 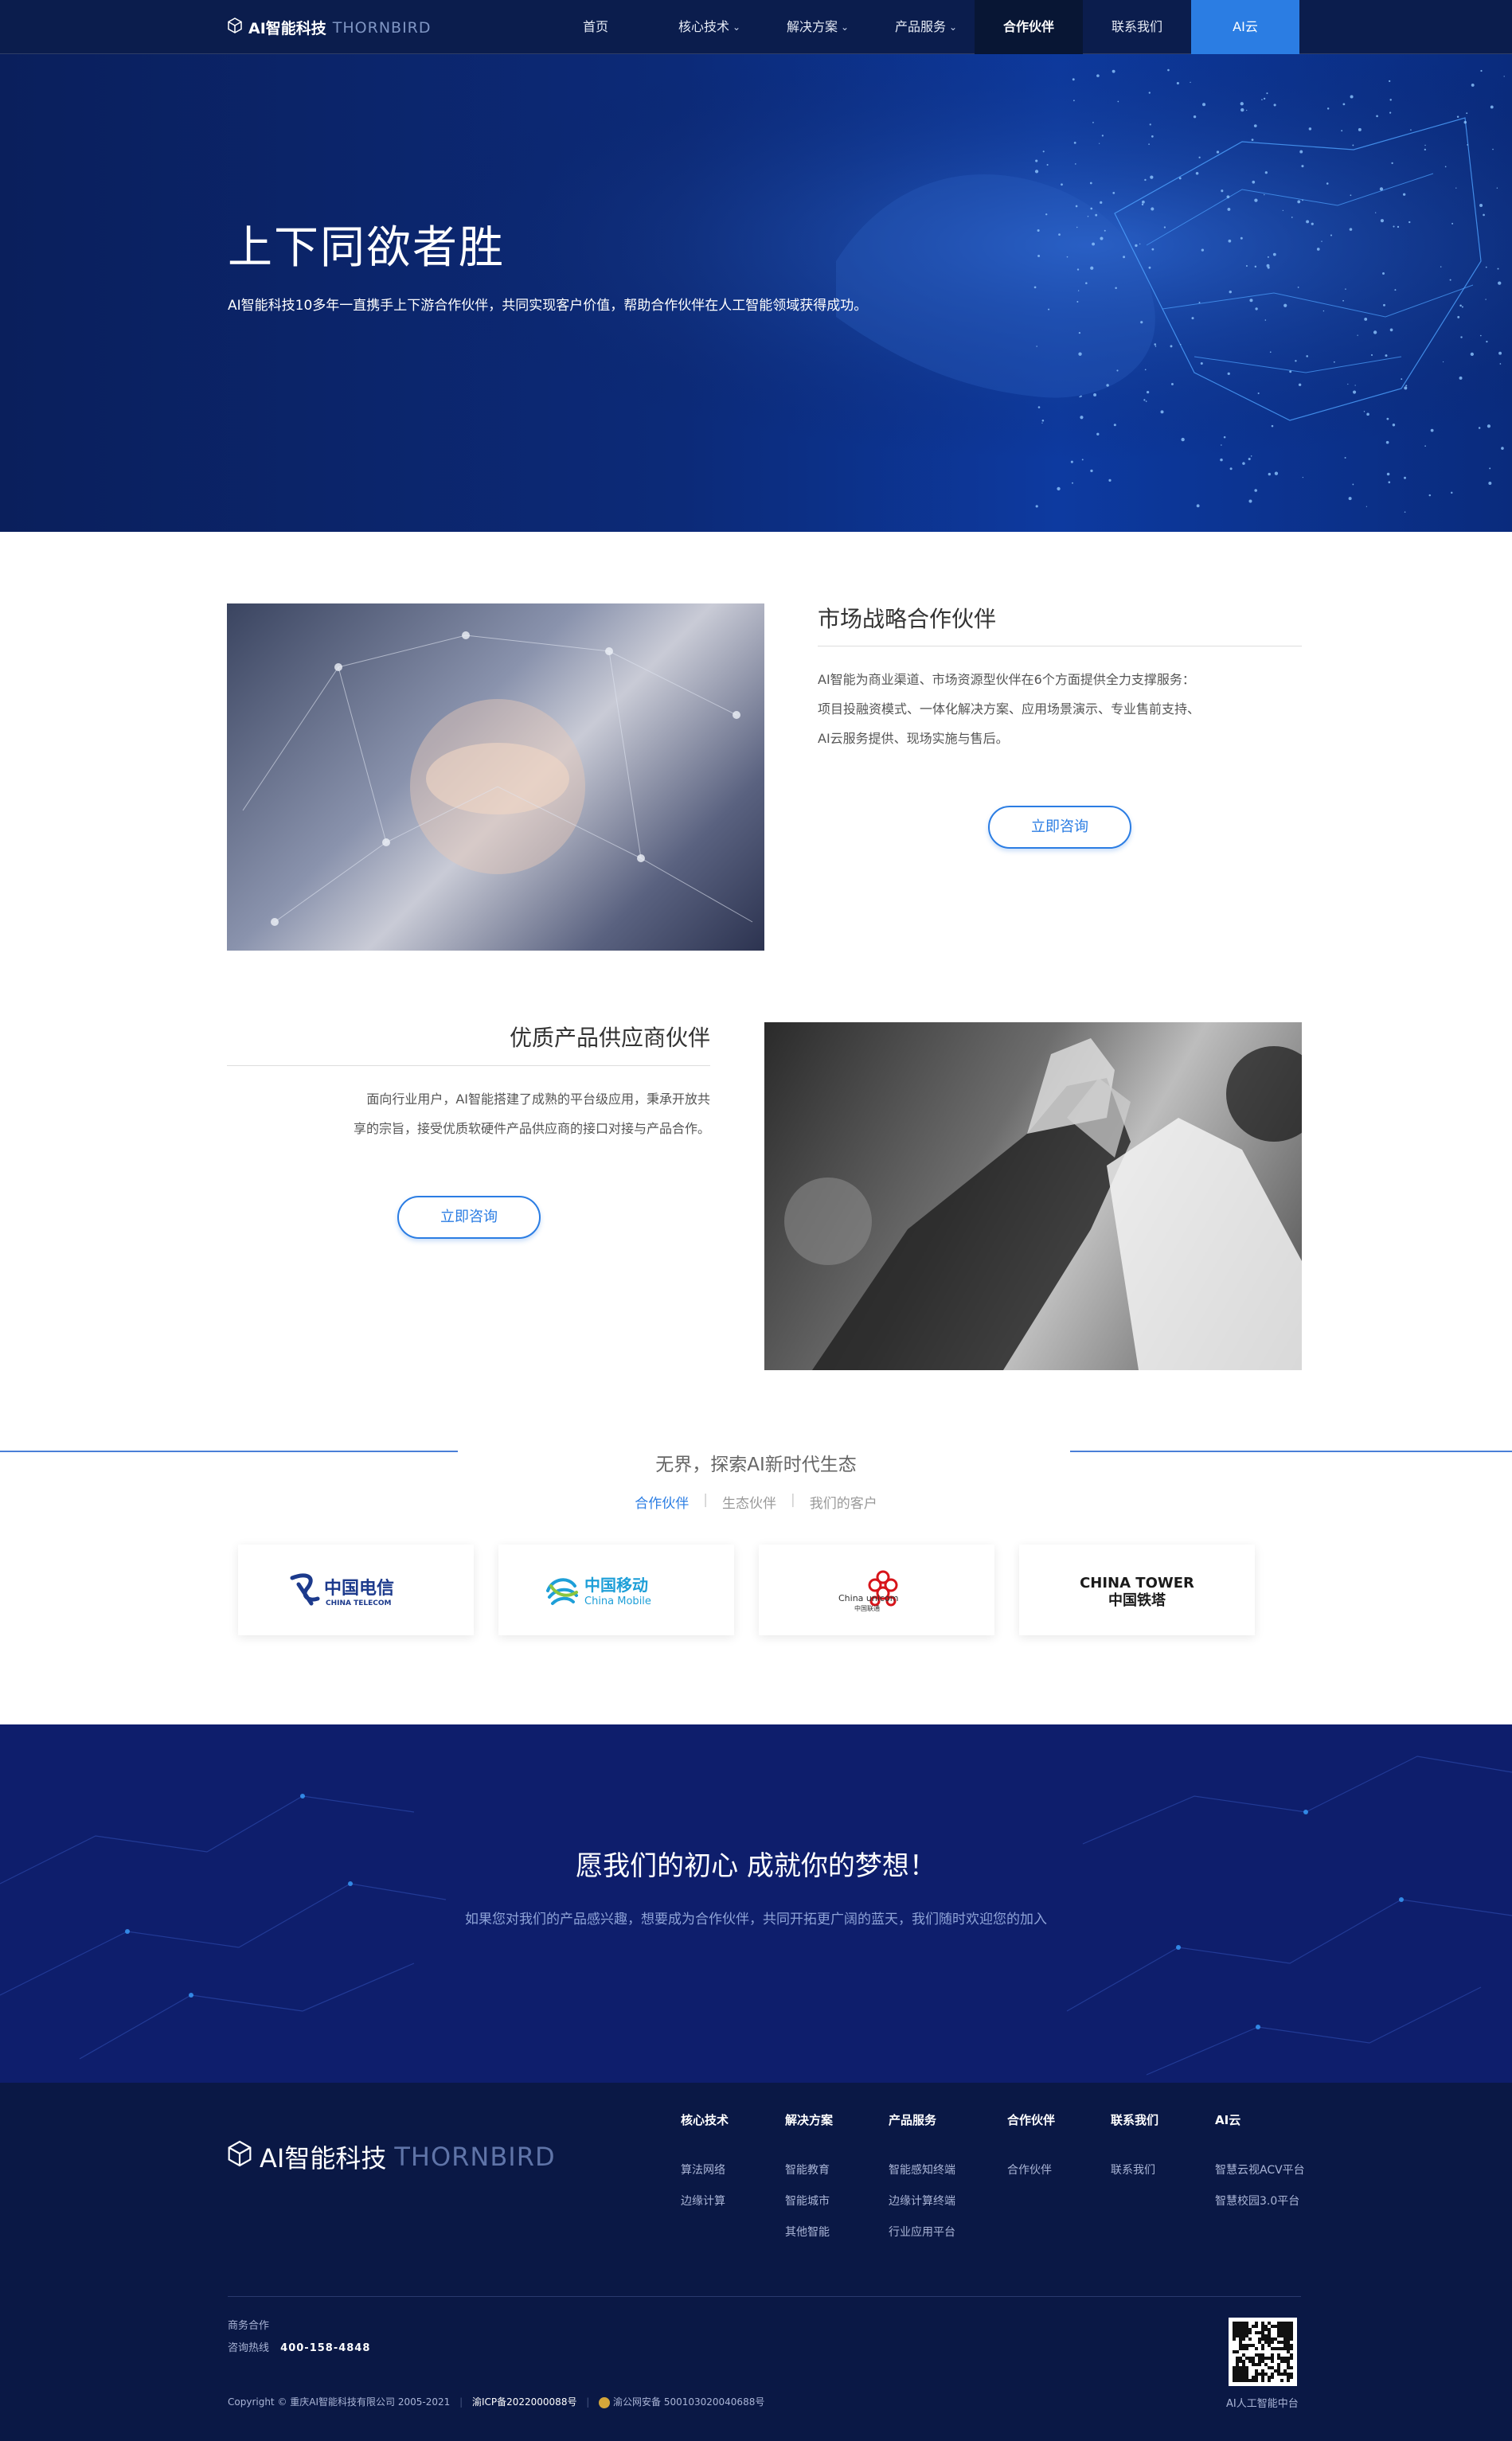 What do you see at coordinates (1006, 679) in the screenshot?
I see `strategy-line: AI智能为商业渠道、市场资源型伙伴在6个方面提供全力支撑服务：` at bounding box center [1006, 679].